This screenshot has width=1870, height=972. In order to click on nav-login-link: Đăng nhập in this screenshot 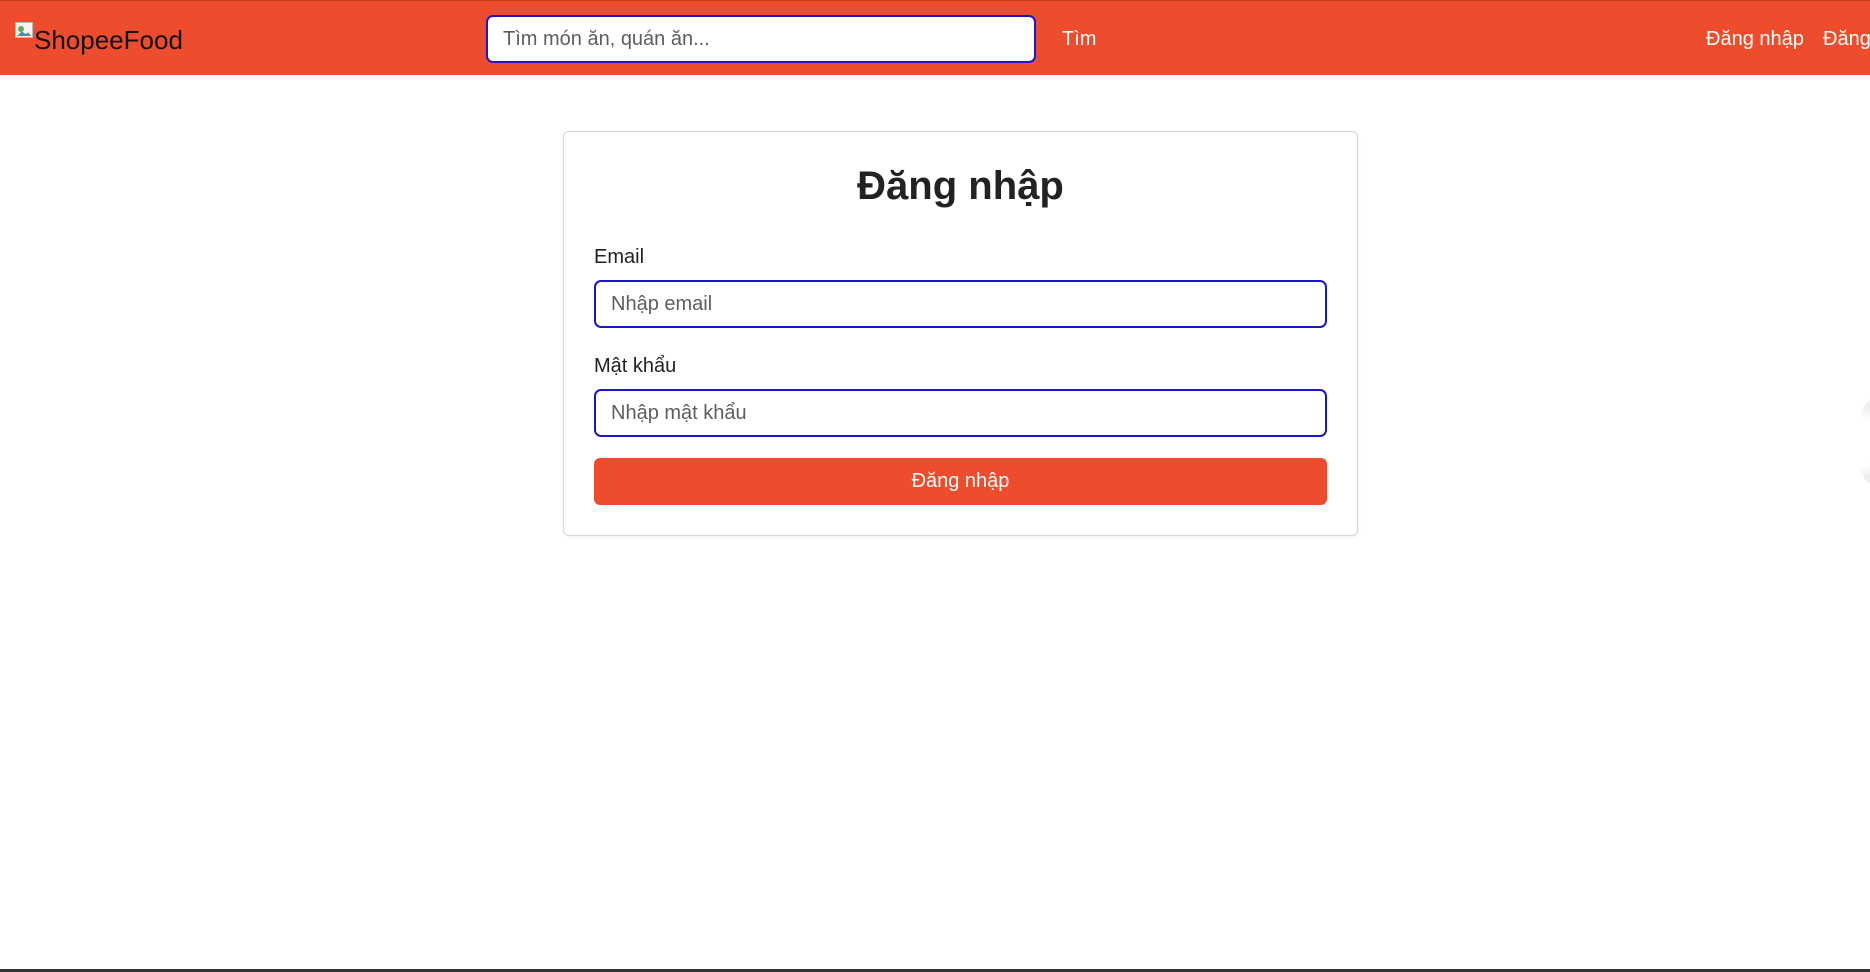, I will do `click(1755, 39)`.